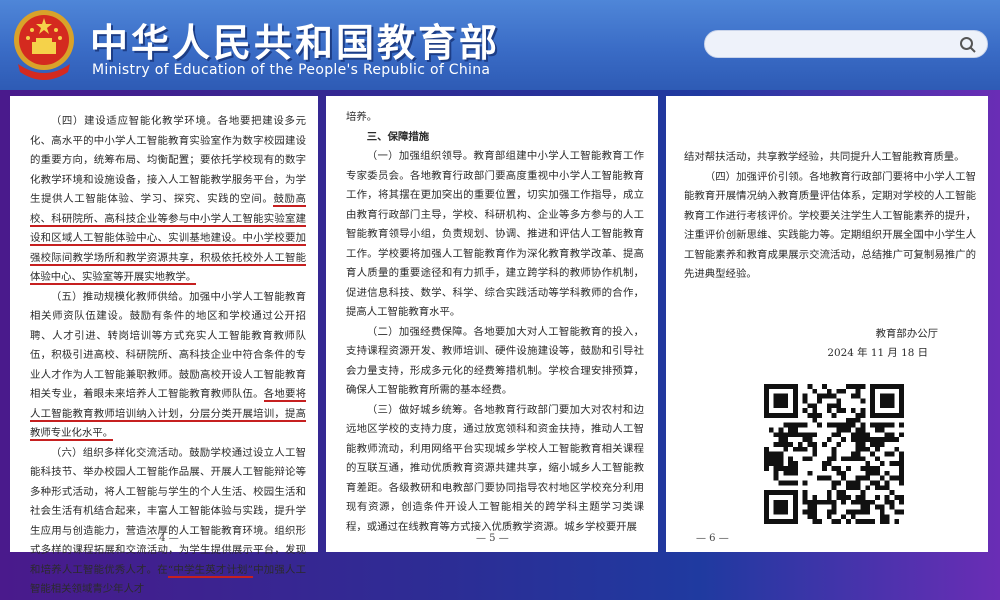  What do you see at coordinates (832, 45) in the screenshot?
I see `search-input` at bounding box center [832, 45].